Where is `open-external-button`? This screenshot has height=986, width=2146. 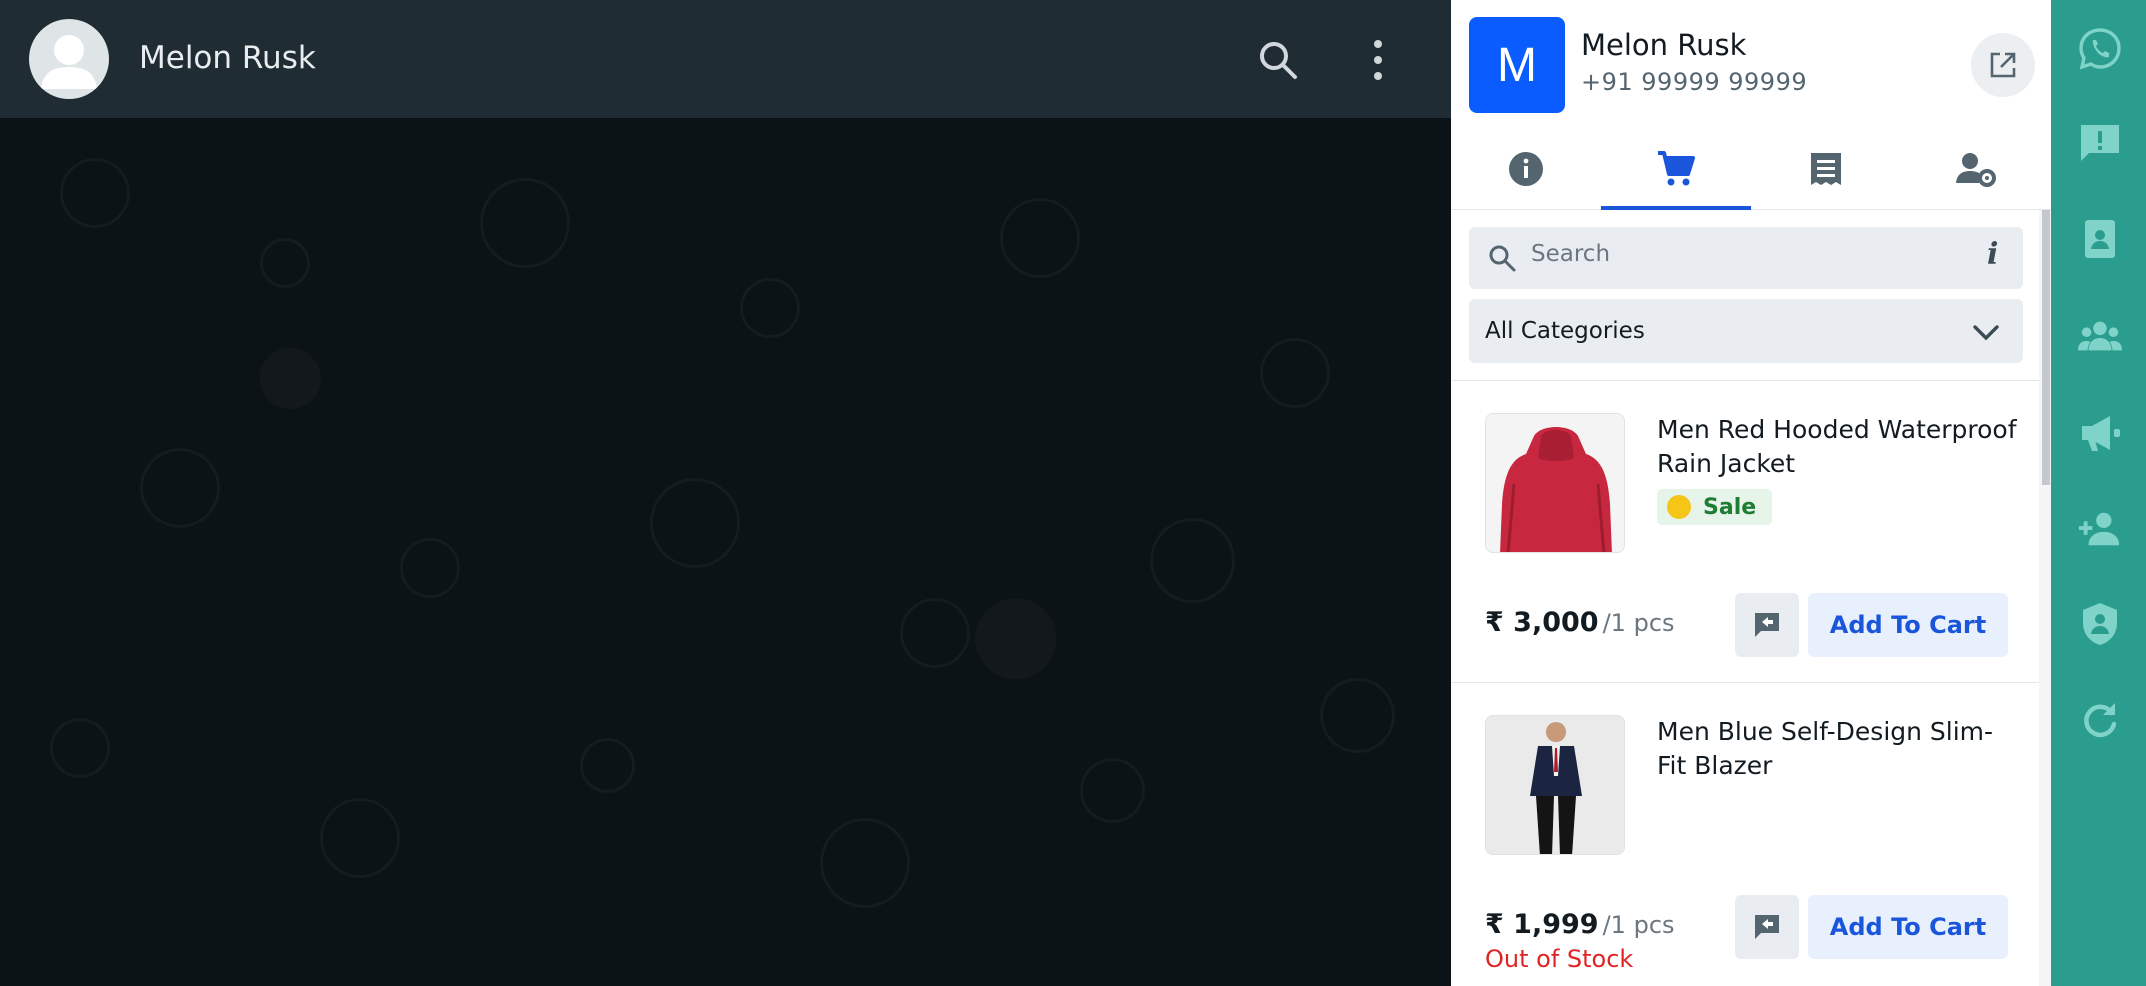
open-external-button is located at coordinates (2003, 65).